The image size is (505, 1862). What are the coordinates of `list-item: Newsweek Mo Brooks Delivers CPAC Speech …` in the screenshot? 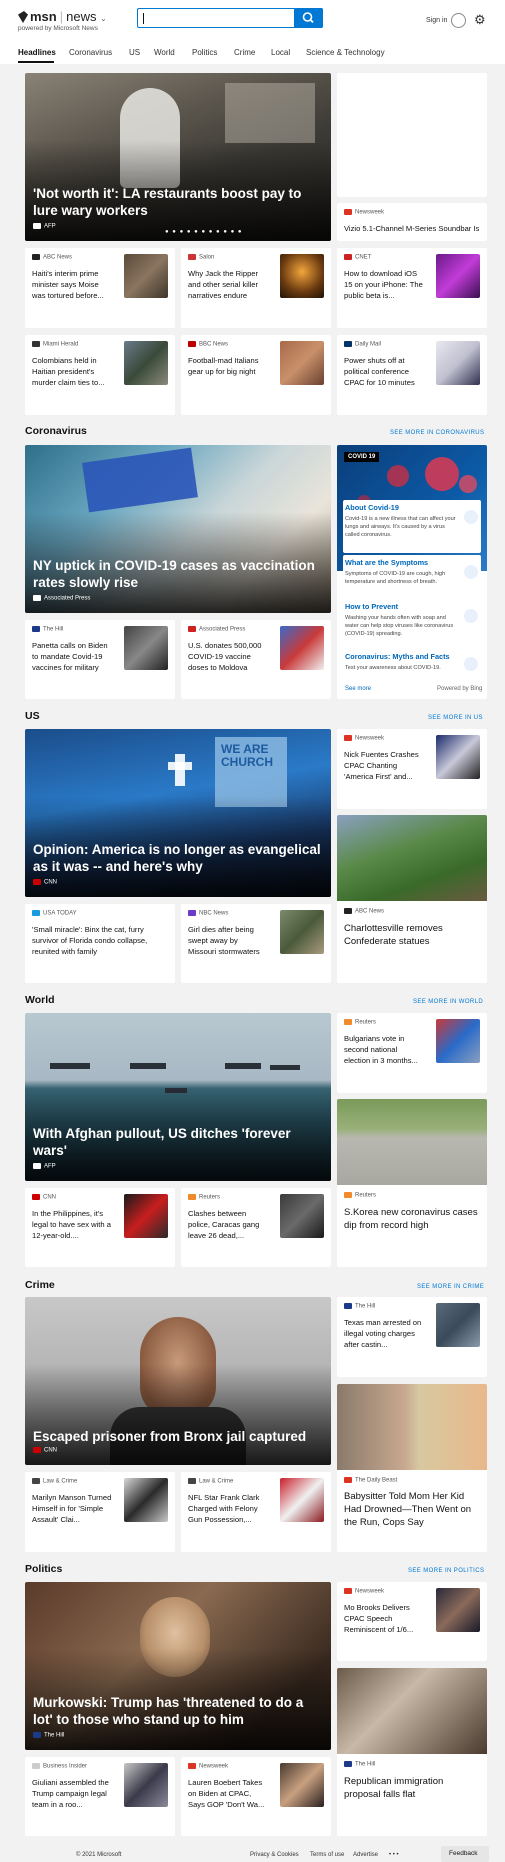 It's located at (412, 1621).